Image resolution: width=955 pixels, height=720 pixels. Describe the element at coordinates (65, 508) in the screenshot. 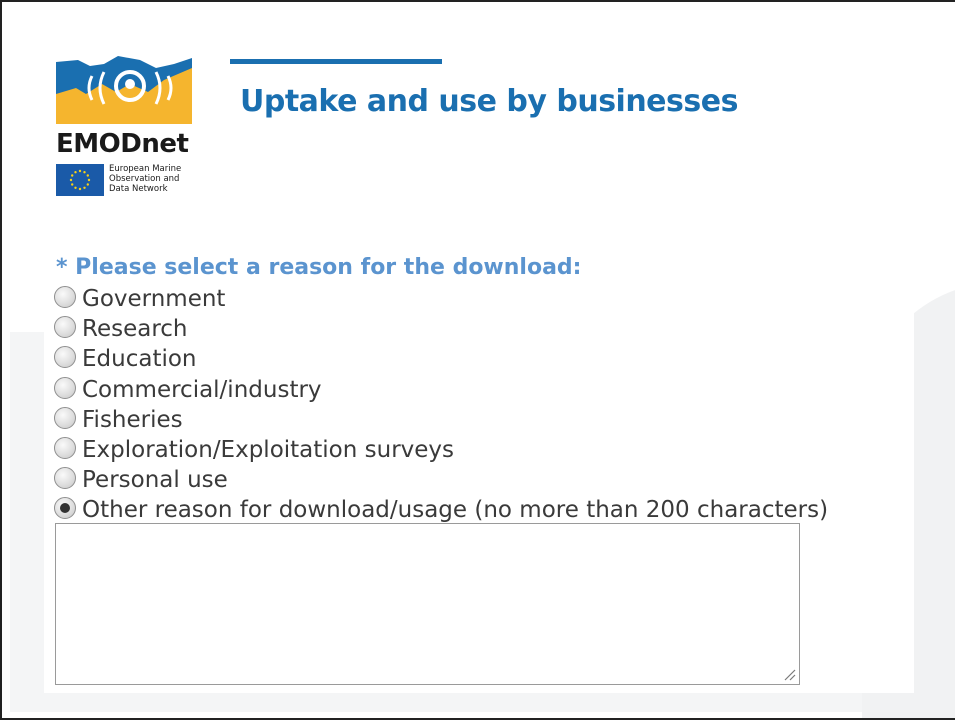

I see `radio-other-reason` at that location.